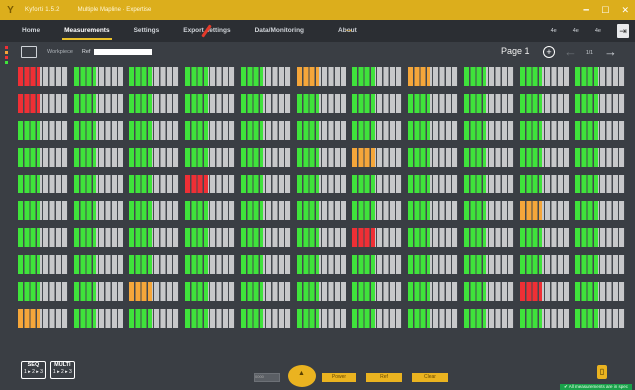  I want to click on clear-button: Clear, so click(430, 377).